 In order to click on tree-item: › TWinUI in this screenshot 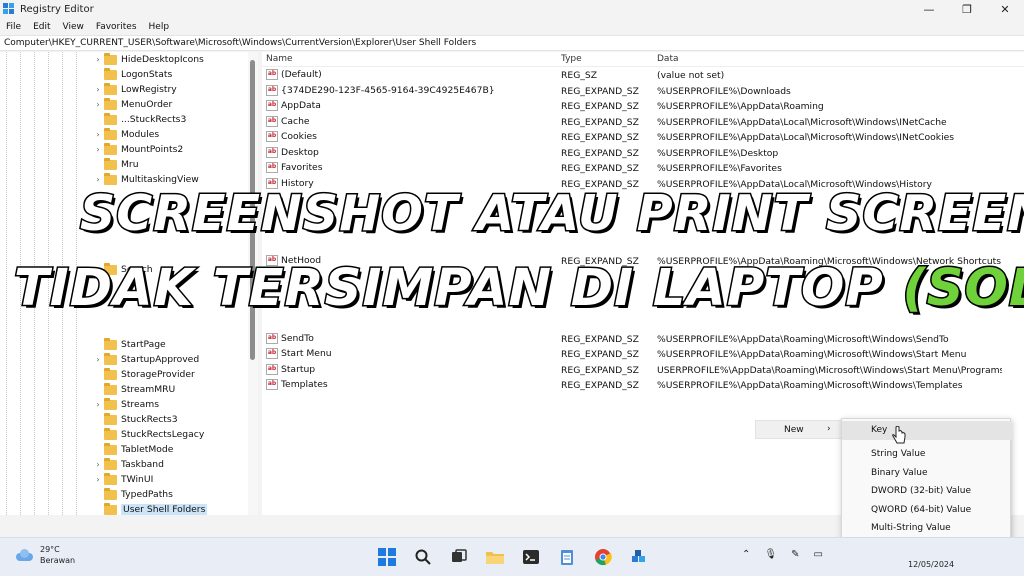, I will do `click(122, 479)`.